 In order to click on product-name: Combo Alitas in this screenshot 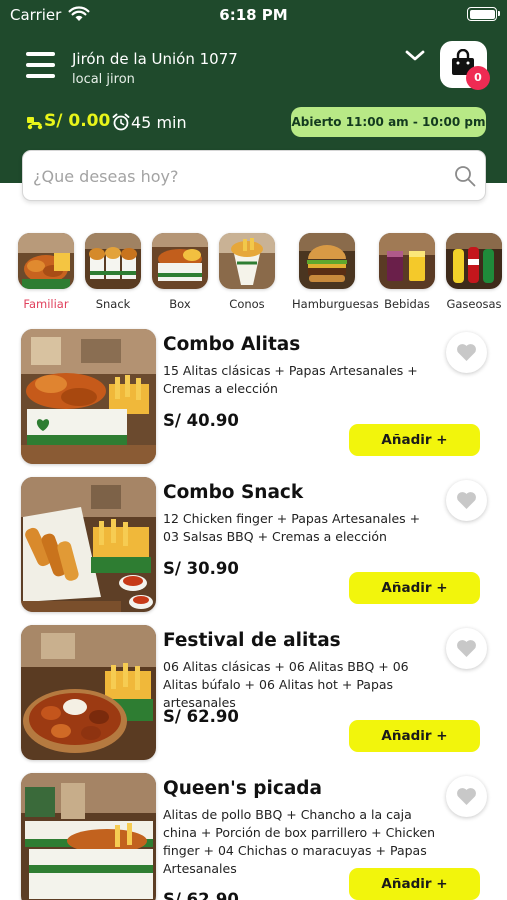, I will do `click(232, 344)`.